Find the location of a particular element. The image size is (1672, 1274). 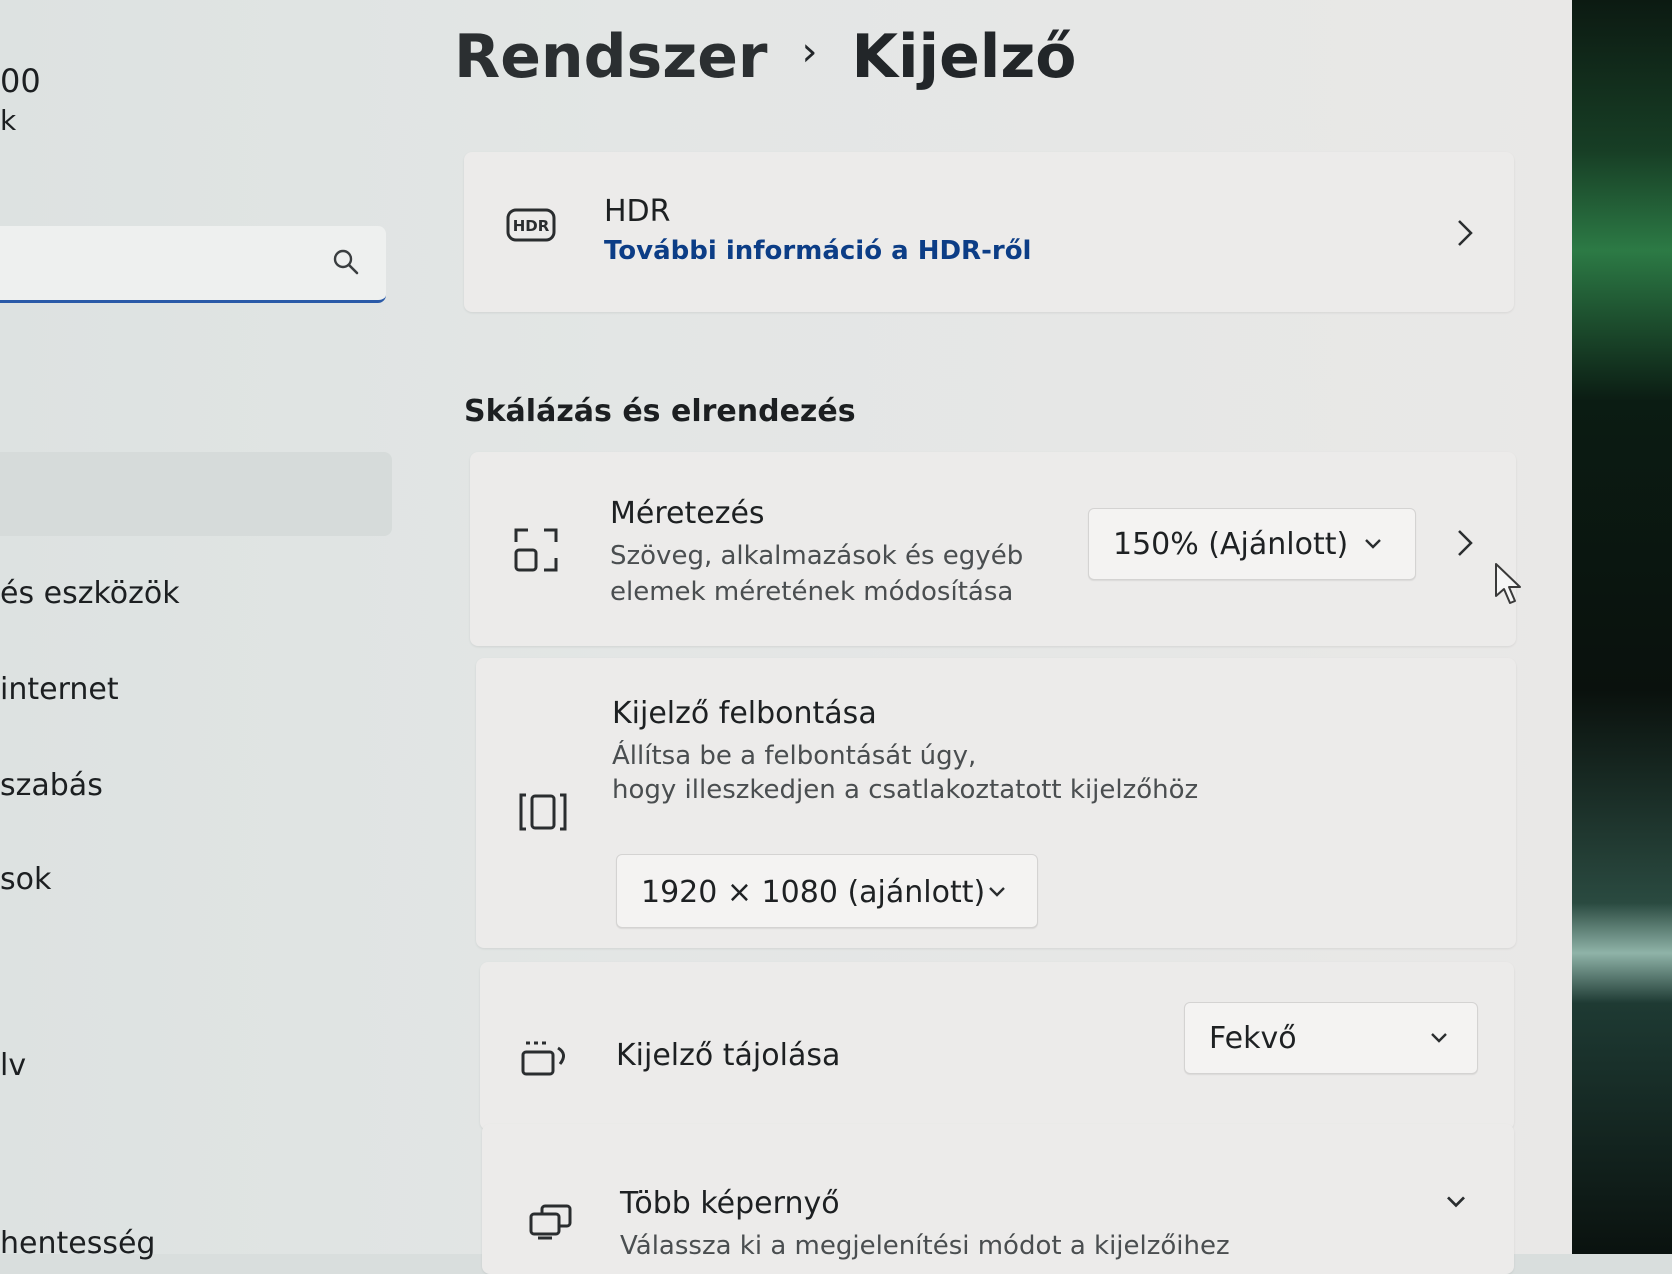

resolution-subtitle-line1: Állítsa be a felbontását úgy, is located at coordinates (794, 756).